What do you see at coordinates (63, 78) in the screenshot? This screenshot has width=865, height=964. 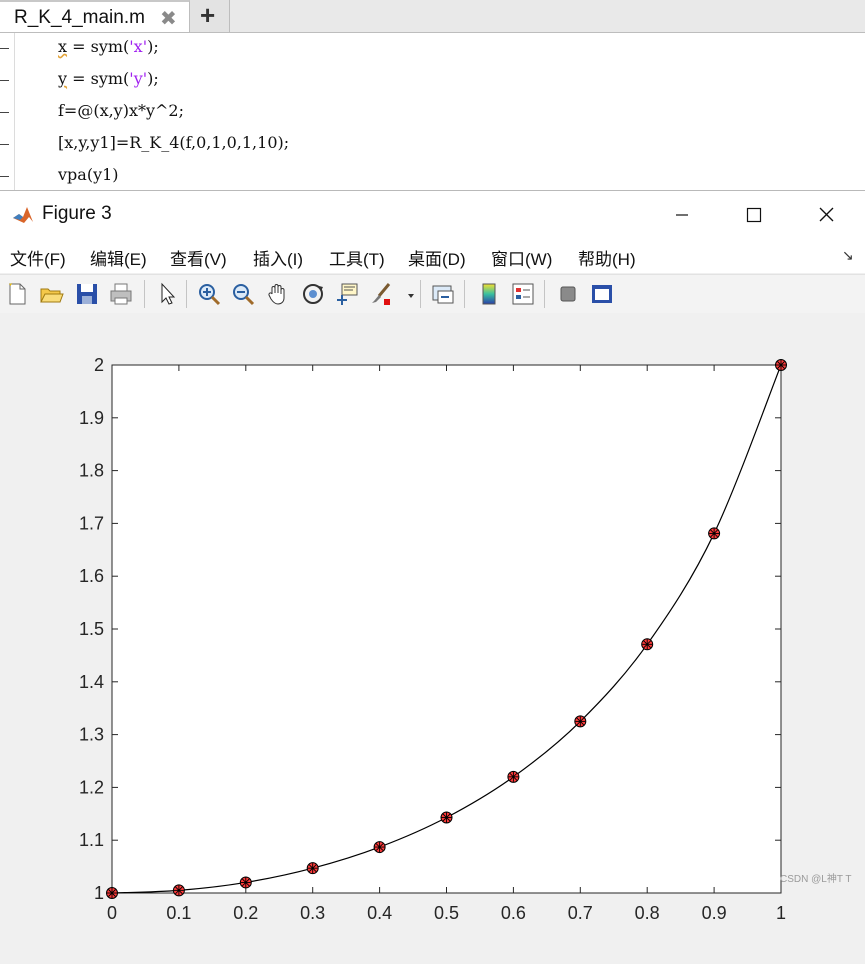 I see `code-warning-token: y` at bounding box center [63, 78].